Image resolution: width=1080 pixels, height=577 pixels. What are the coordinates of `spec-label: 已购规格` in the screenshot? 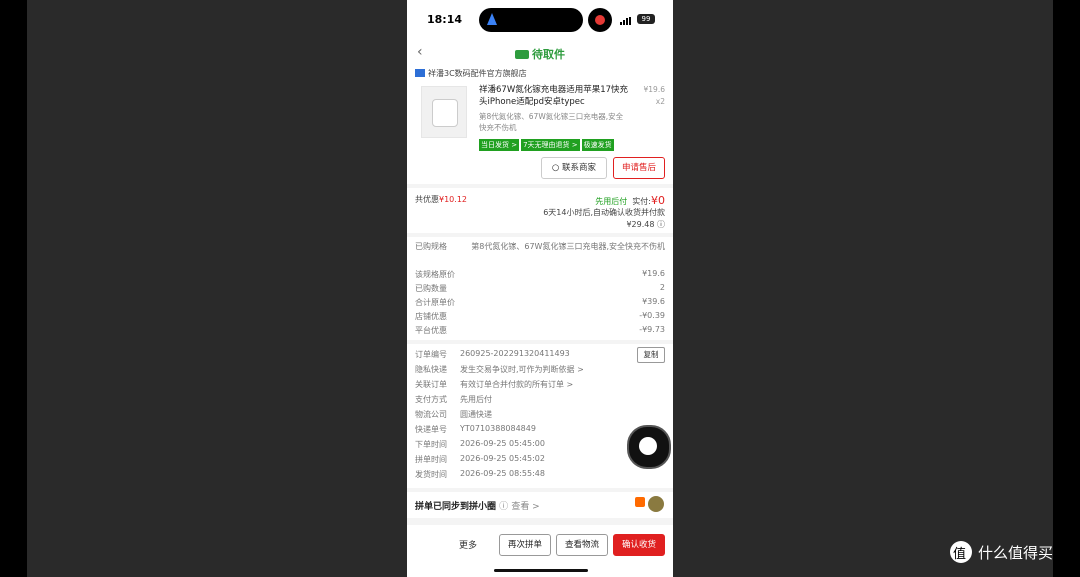 It's located at (431, 246).